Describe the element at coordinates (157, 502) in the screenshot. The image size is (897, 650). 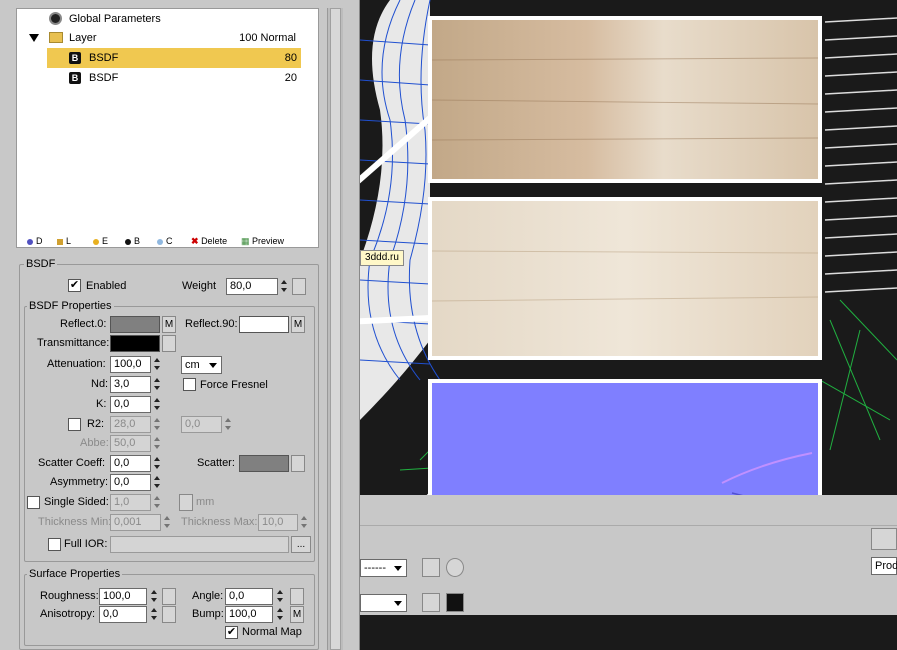
I see `single-sided-spinner` at that location.